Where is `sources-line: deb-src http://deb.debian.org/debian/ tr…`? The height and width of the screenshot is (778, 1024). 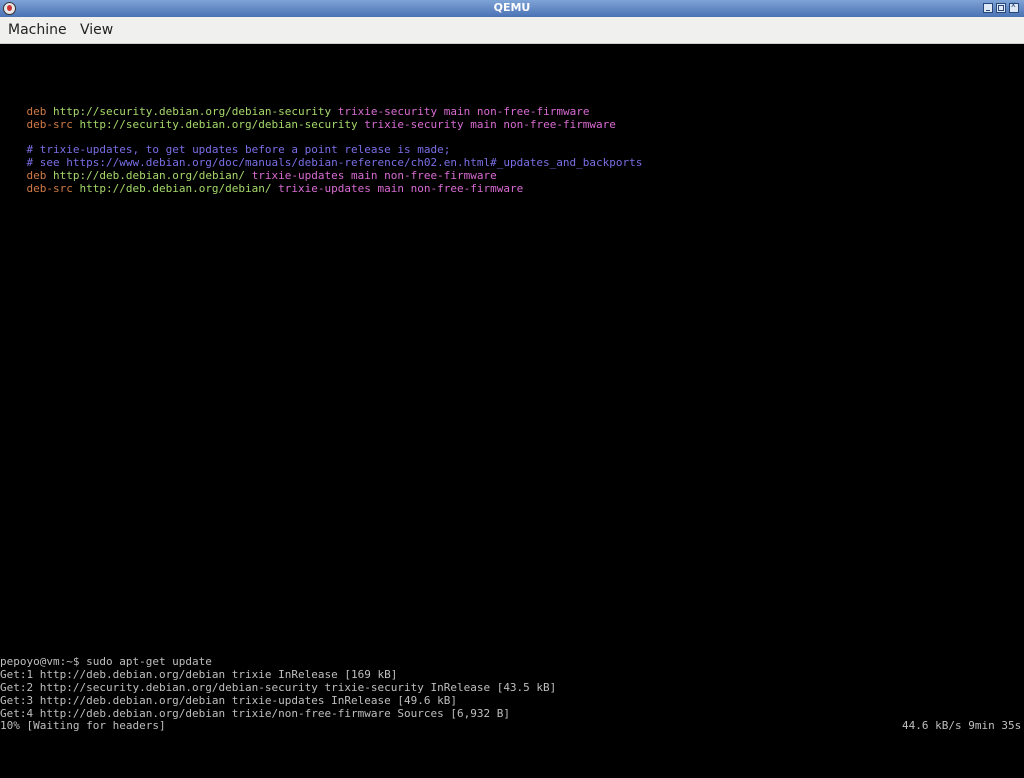 sources-line: deb-src http://deb.debian.org/debian/ tr… is located at coordinates (262, 182).